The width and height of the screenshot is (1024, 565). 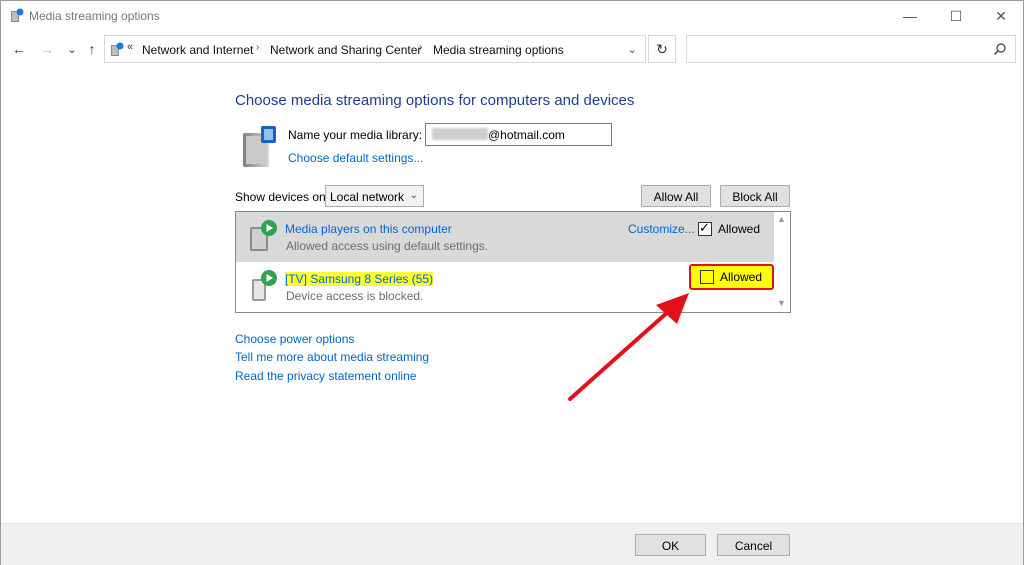 I want to click on up-button: ↑, so click(x=92, y=49).